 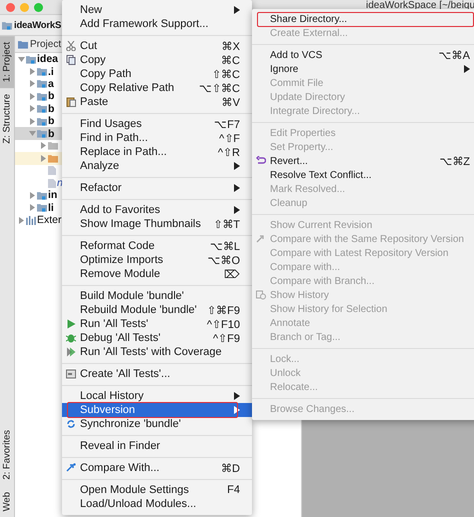 What do you see at coordinates (232, 274) in the screenshot?
I see `shortcut-label: ⌦` at bounding box center [232, 274].